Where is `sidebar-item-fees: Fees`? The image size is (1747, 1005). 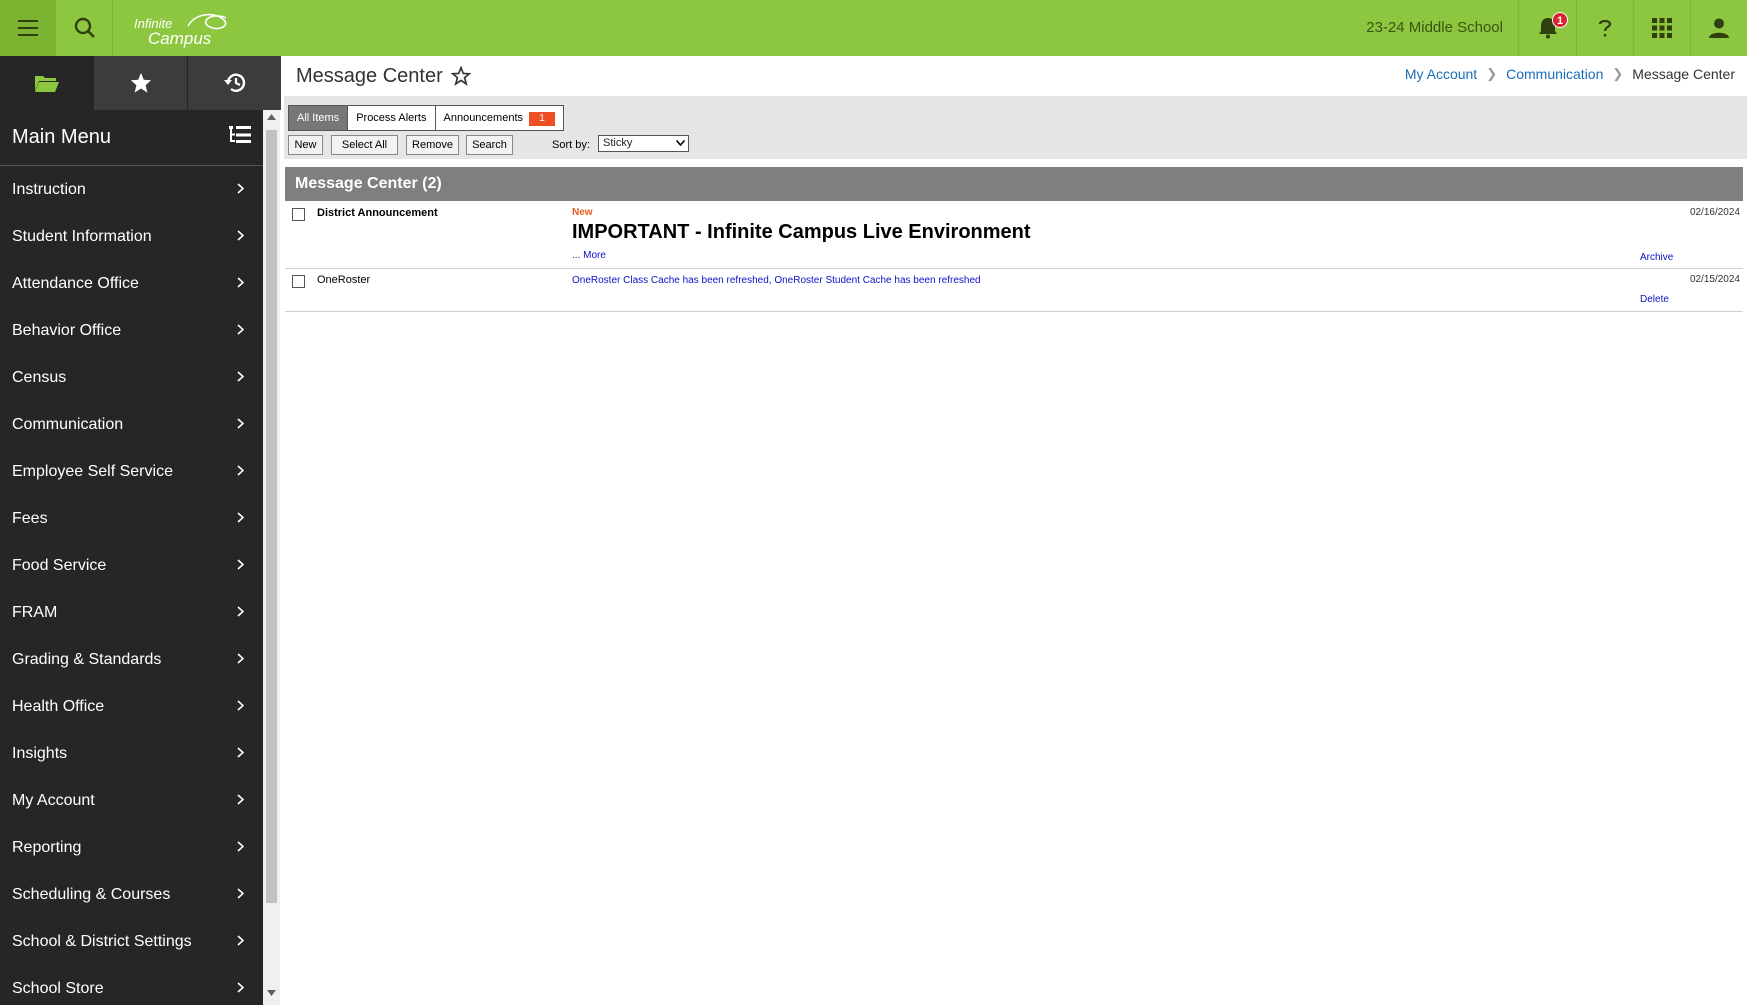 sidebar-item-fees: Fees is located at coordinates (131, 518).